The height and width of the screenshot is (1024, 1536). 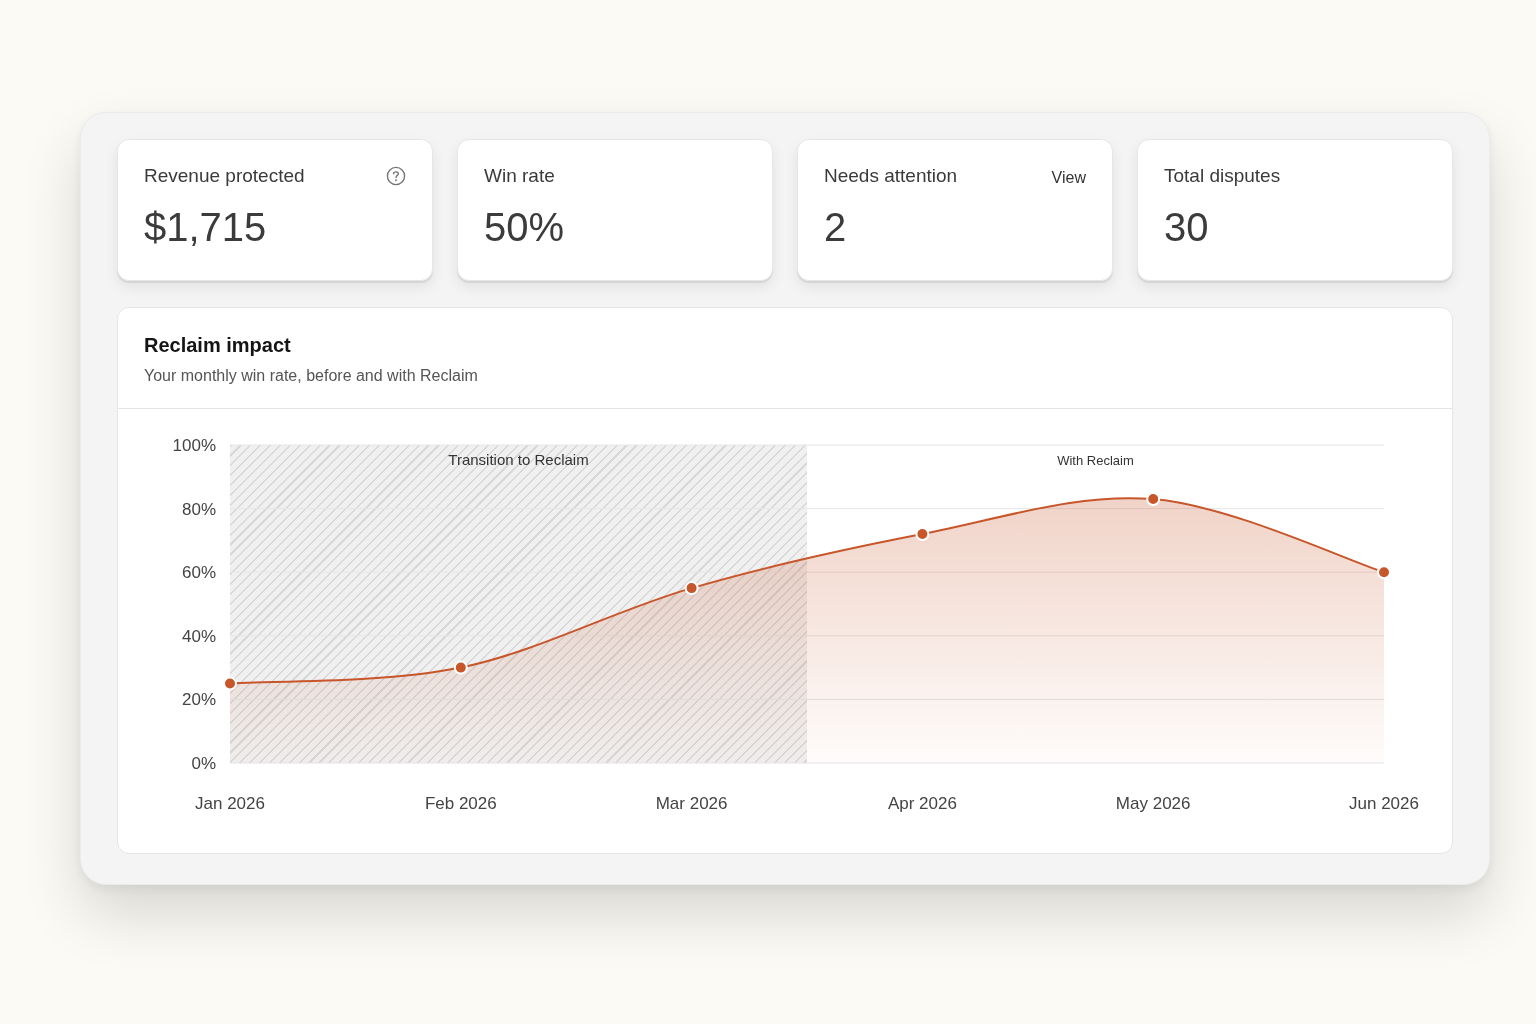 What do you see at coordinates (1187, 226) in the screenshot?
I see `stat-value: 30` at bounding box center [1187, 226].